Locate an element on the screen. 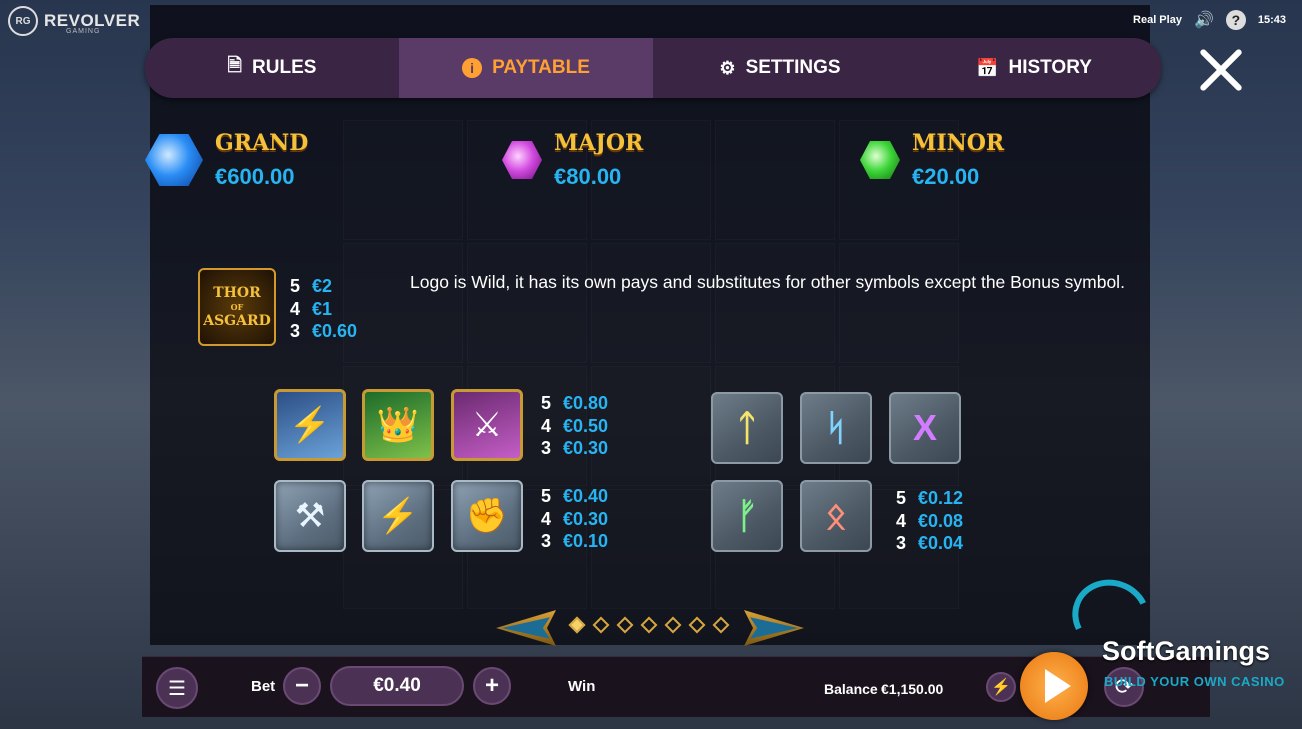 This screenshot has height=729, width=1302. valkyrie-icon: ⚔ is located at coordinates (487, 425).